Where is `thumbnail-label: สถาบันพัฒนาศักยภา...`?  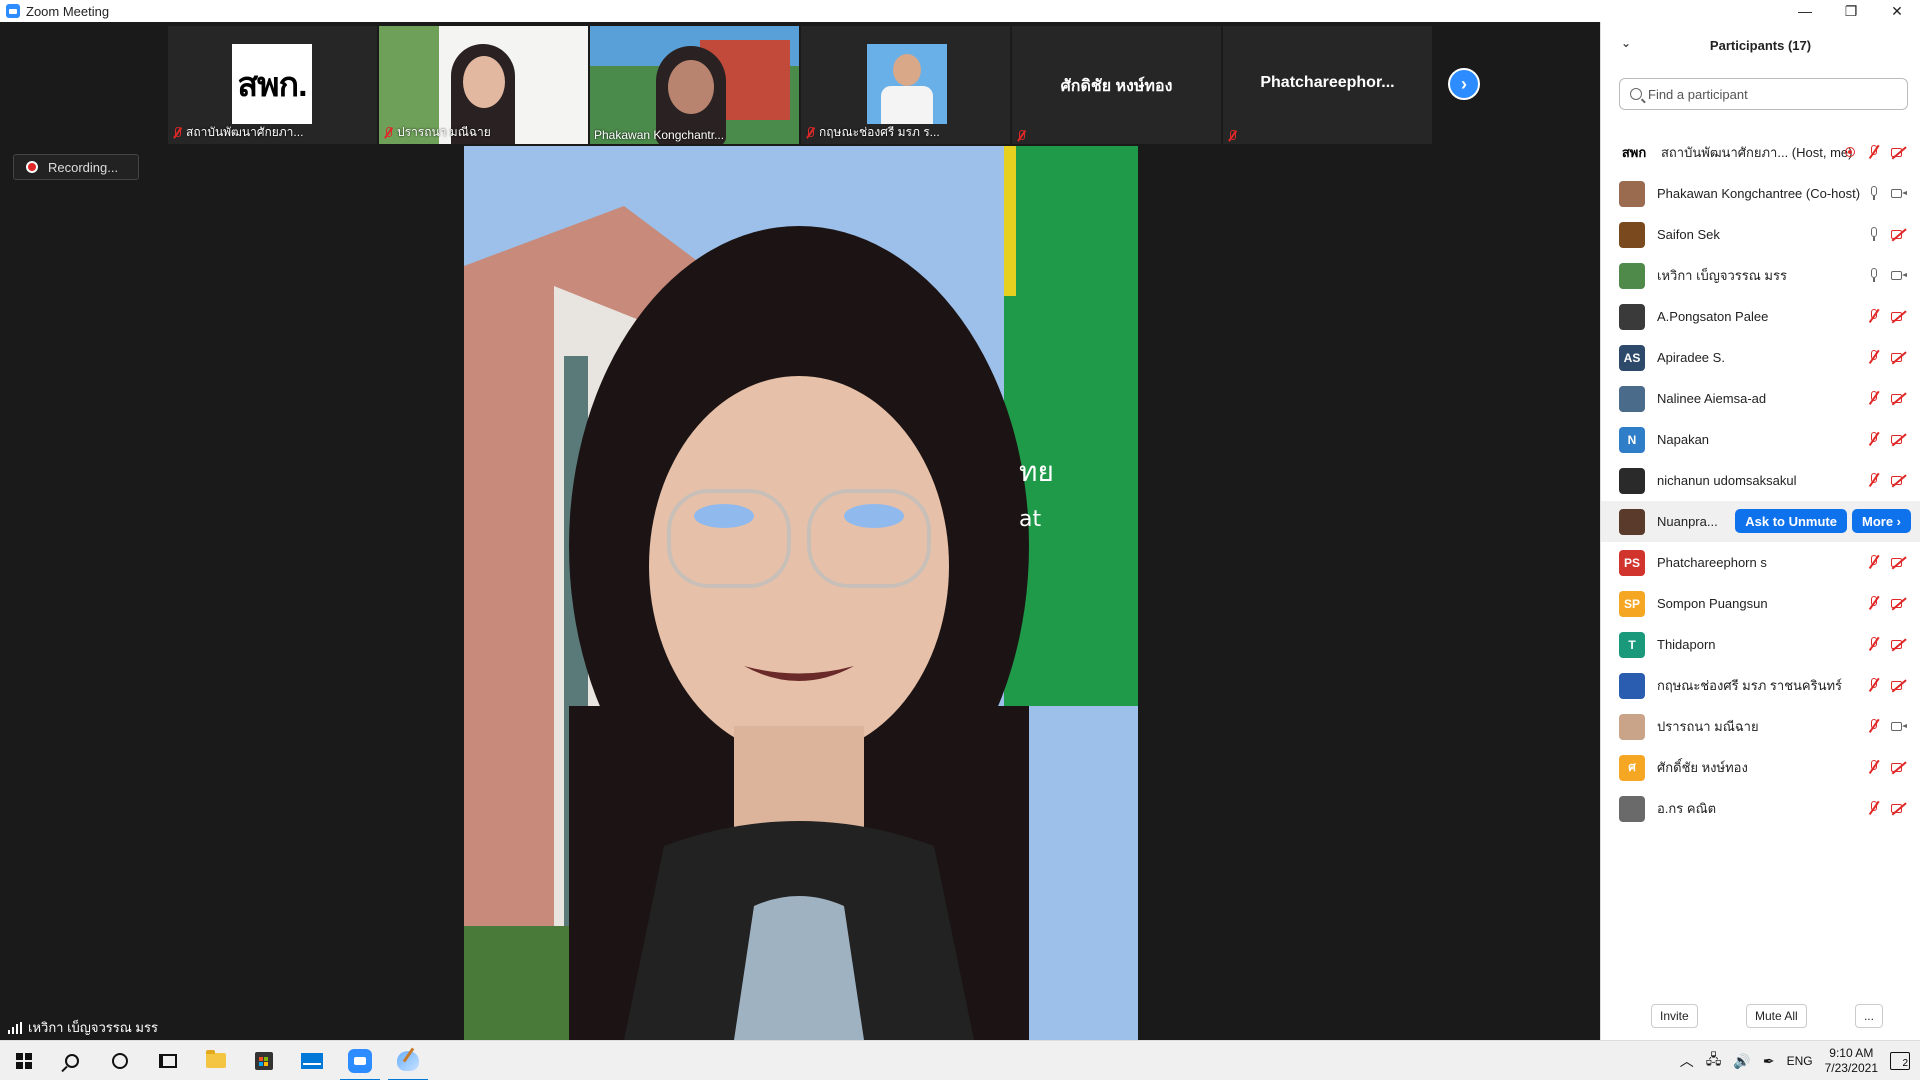
thumbnail-label: สถาบันพัฒนาศักยภา... is located at coordinates (237, 132).